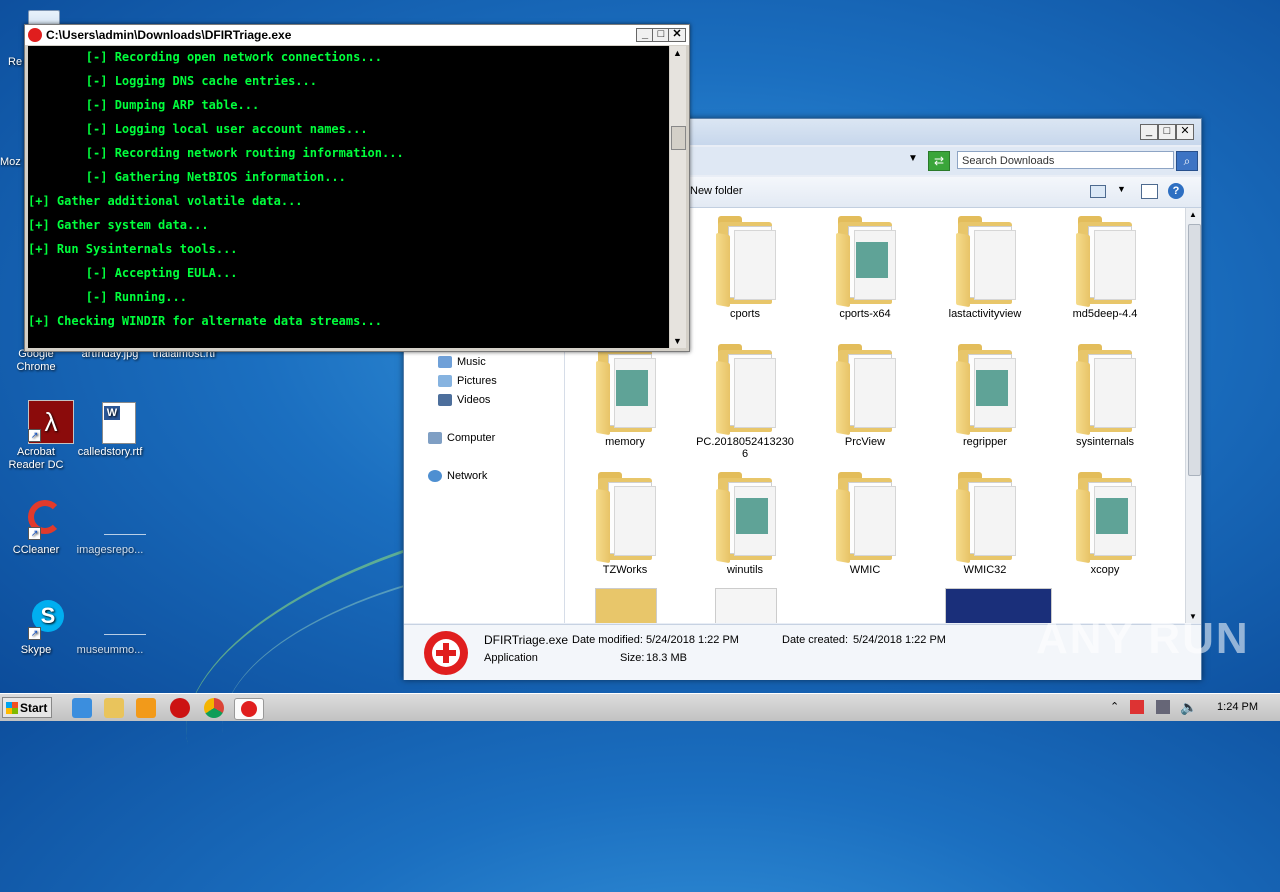  What do you see at coordinates (146, 708) in the screenshot?
I see `media-player-icon` at bounding box center [146, 708].